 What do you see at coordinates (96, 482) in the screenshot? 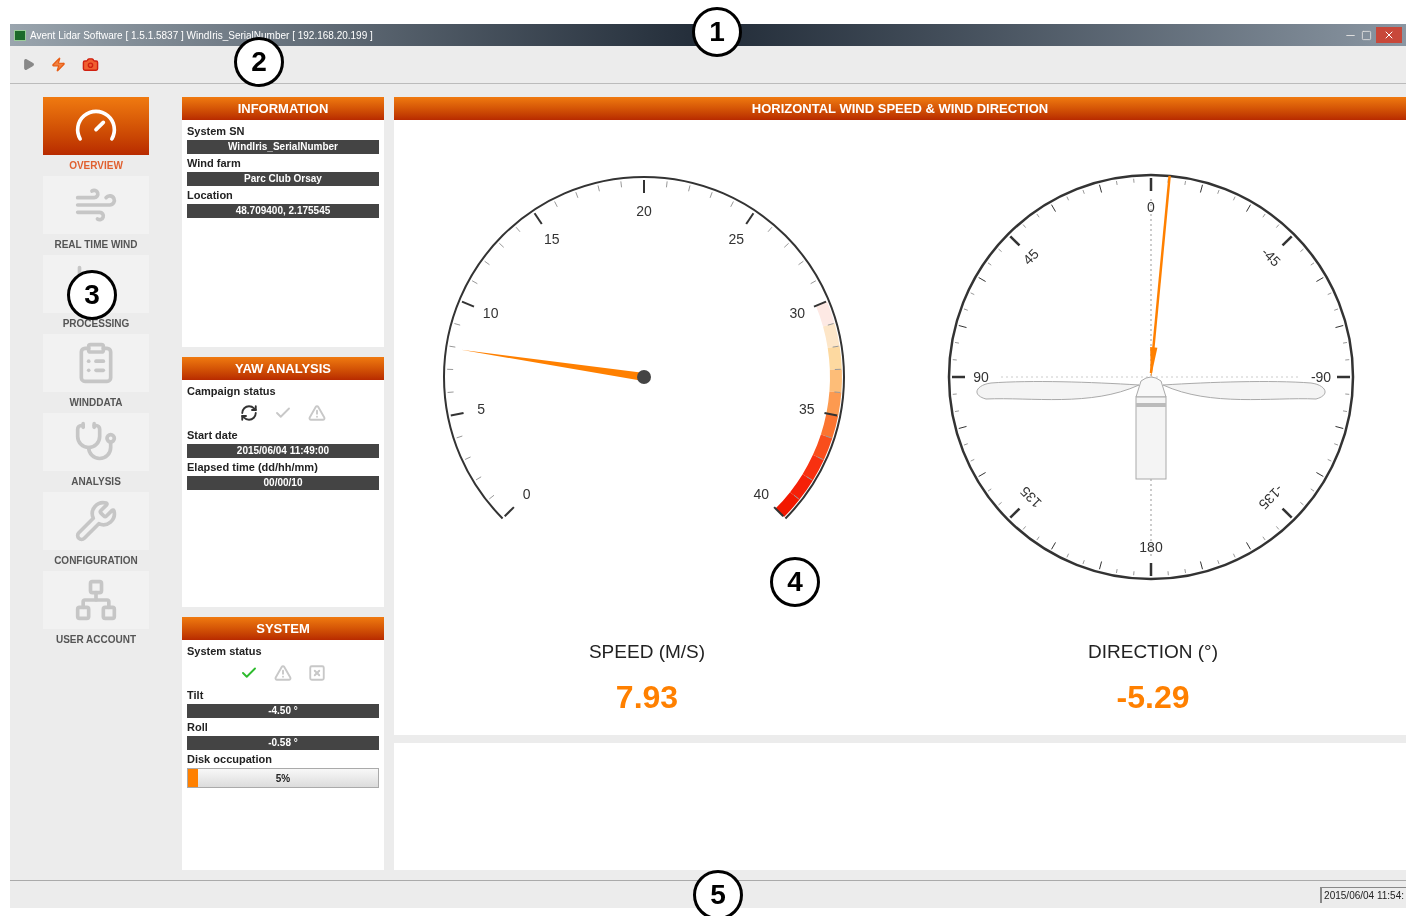
I see `nav-label: ANALYSIS` at bounding box center [96, 482].